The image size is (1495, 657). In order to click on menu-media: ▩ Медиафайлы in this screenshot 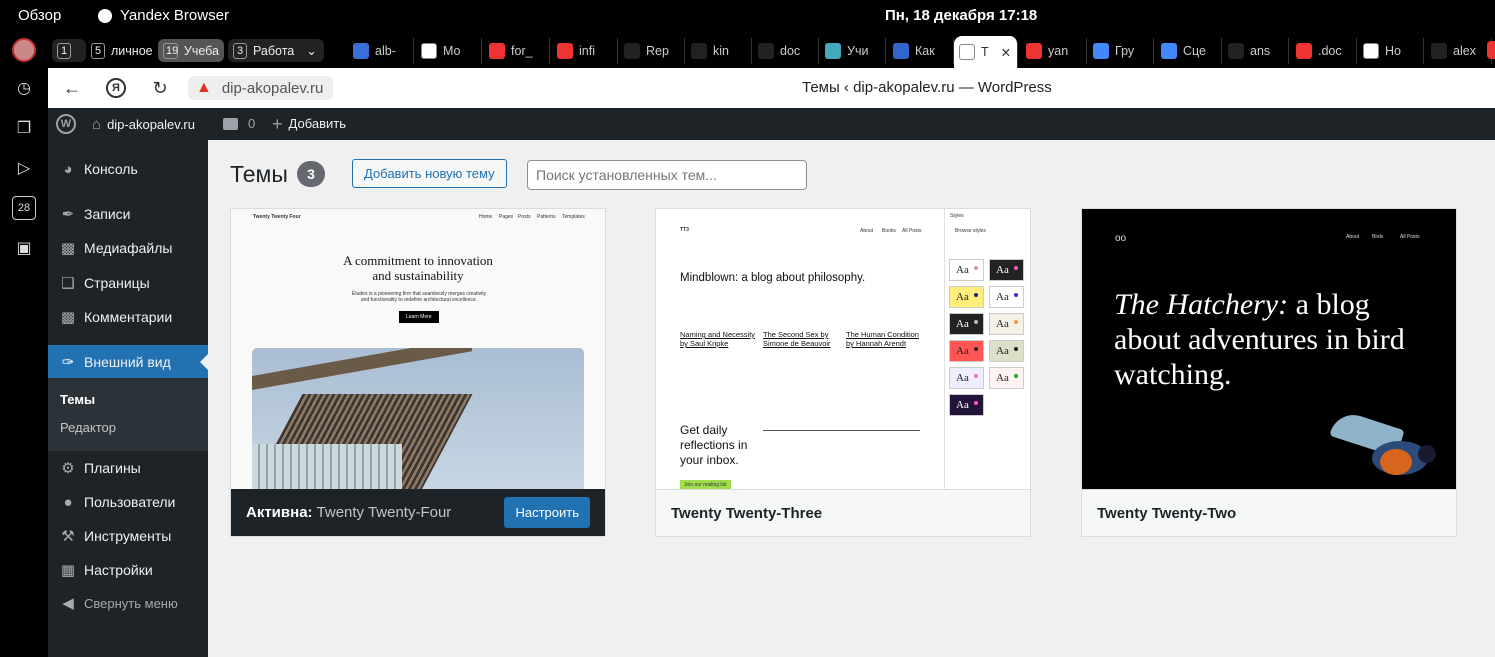, I will do `click(128, 248)`.